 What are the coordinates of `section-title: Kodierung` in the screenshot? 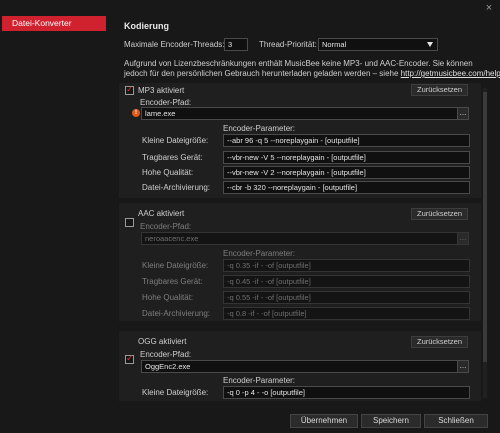 It's located at (146, 26).